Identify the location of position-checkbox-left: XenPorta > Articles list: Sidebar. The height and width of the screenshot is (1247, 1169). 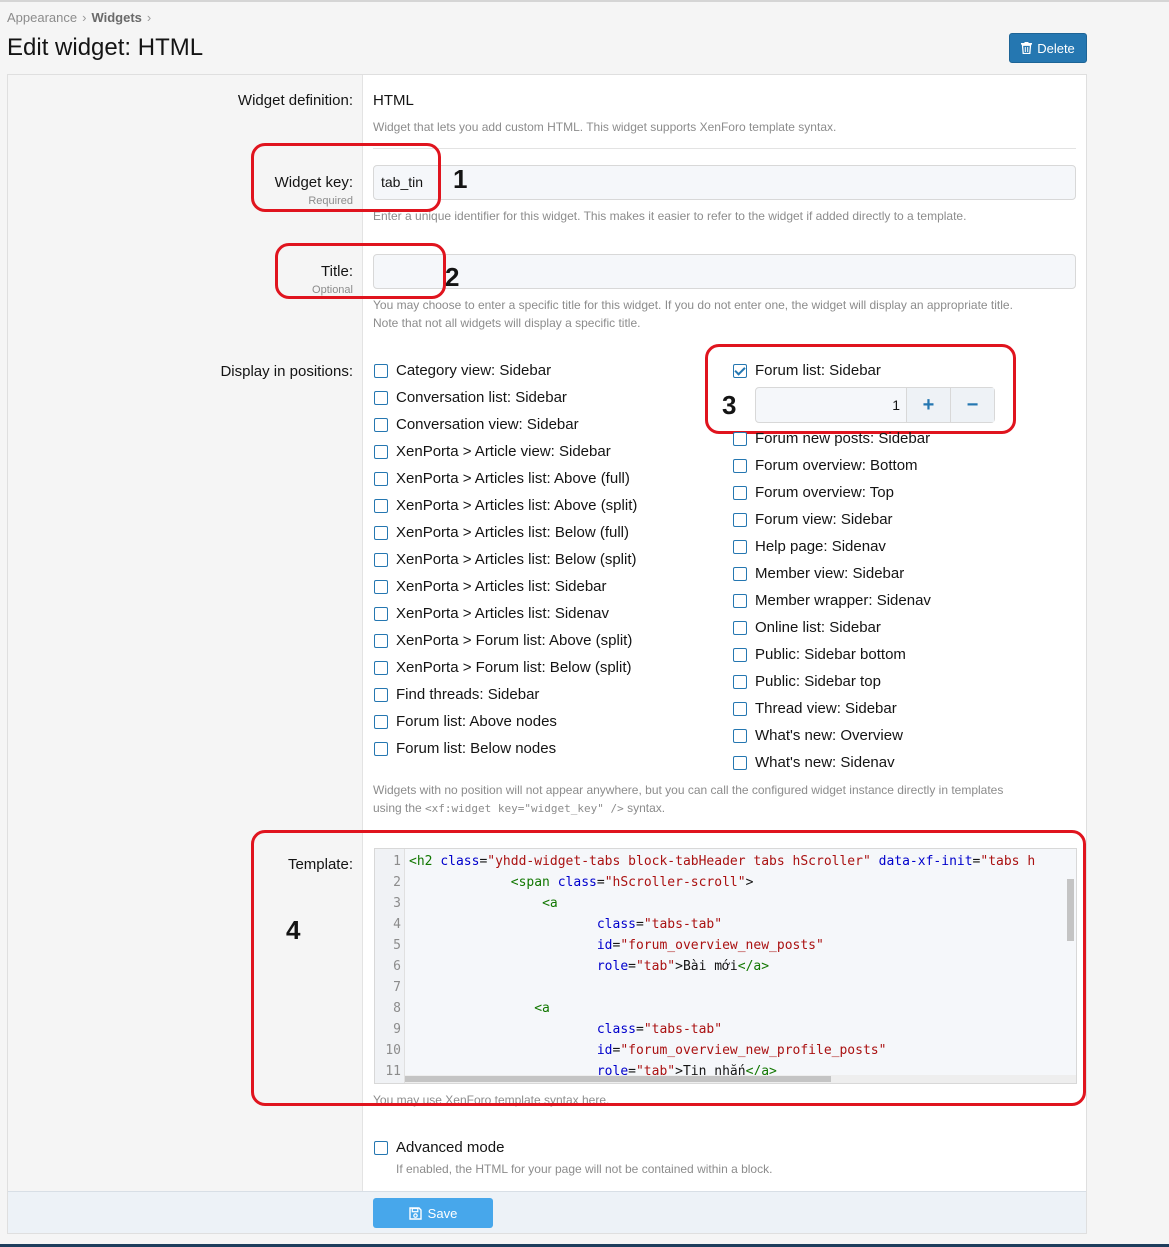
(490, 586).